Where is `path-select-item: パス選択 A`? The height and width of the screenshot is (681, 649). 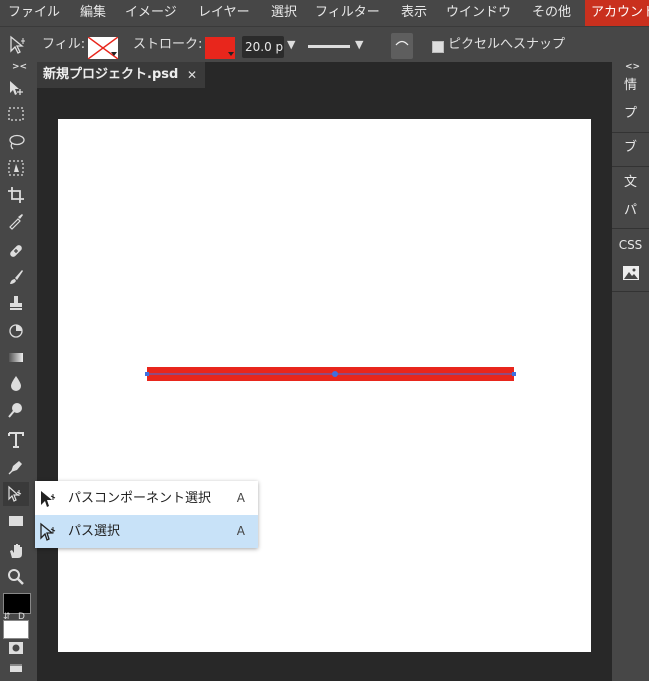
path-select-item: パス選択 A is located at coordinates (146, 531).